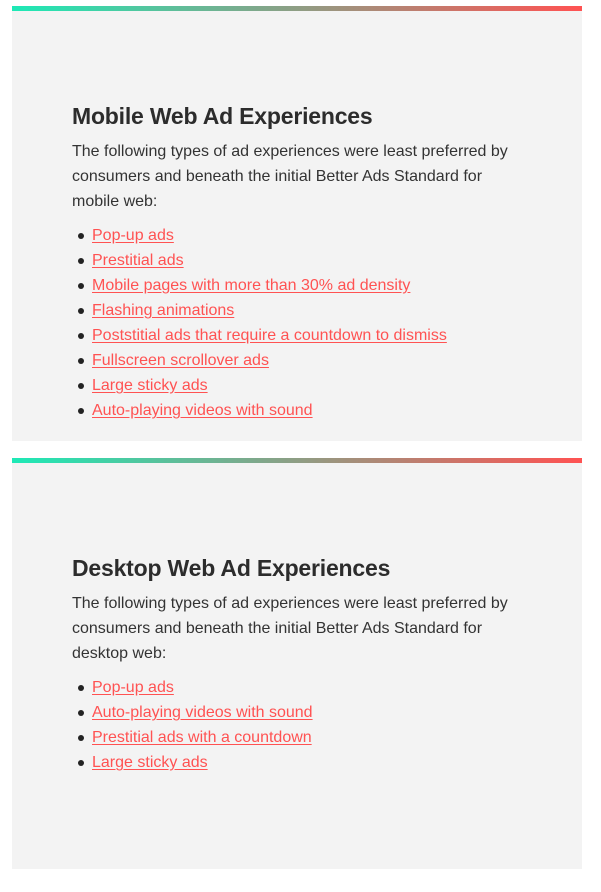  I want to click on ad-experience-link: Flashing animations, so click(163, 310).